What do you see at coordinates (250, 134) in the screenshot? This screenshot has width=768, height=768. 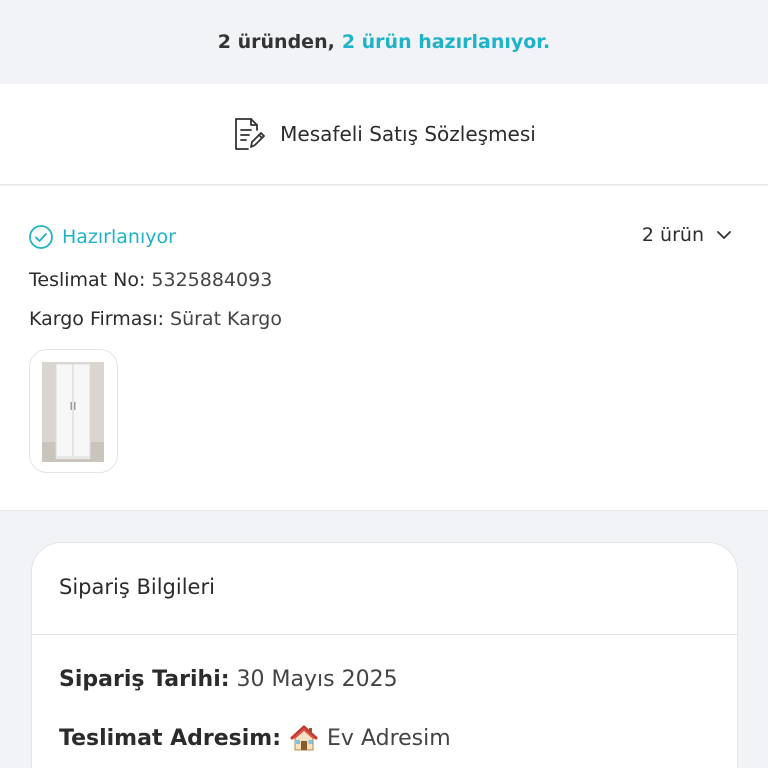 I see `contract-edit-icon` at bounding box center [250, 134].